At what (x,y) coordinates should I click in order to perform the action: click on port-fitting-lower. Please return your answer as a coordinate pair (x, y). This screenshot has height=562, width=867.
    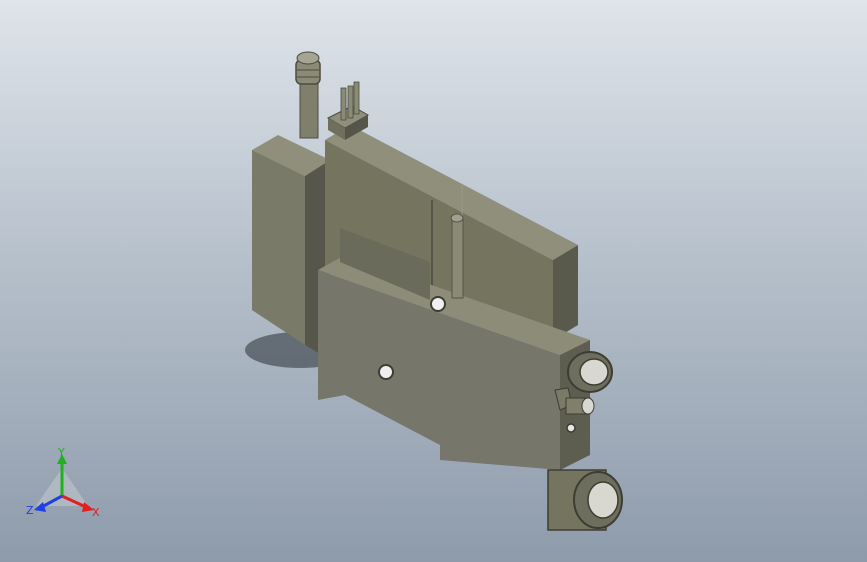
    Looking at the image, I should click on (585, 500).